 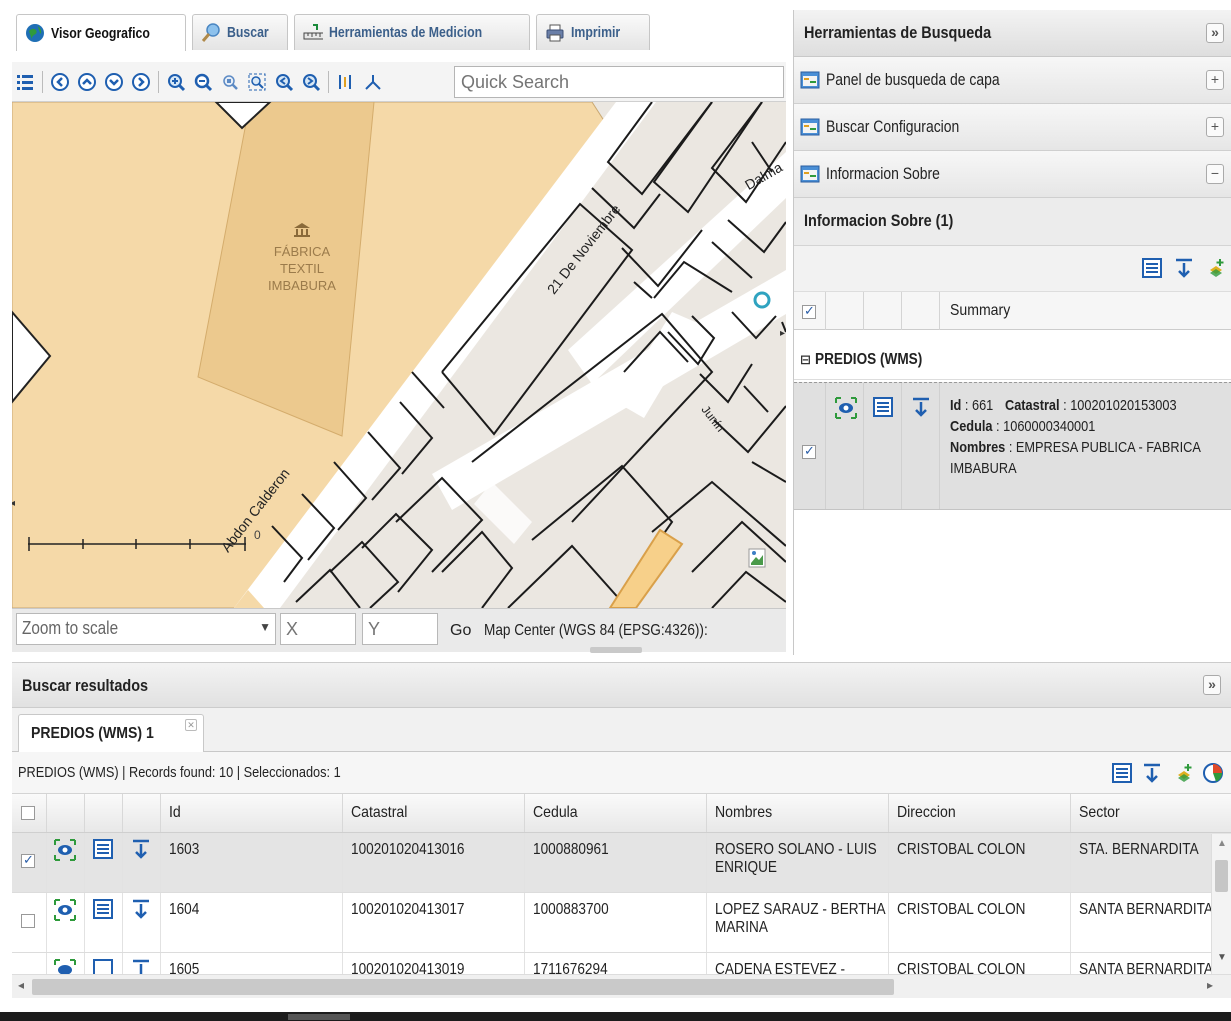 I want to click on column-header-id: Id, so click(x=251, y=813).